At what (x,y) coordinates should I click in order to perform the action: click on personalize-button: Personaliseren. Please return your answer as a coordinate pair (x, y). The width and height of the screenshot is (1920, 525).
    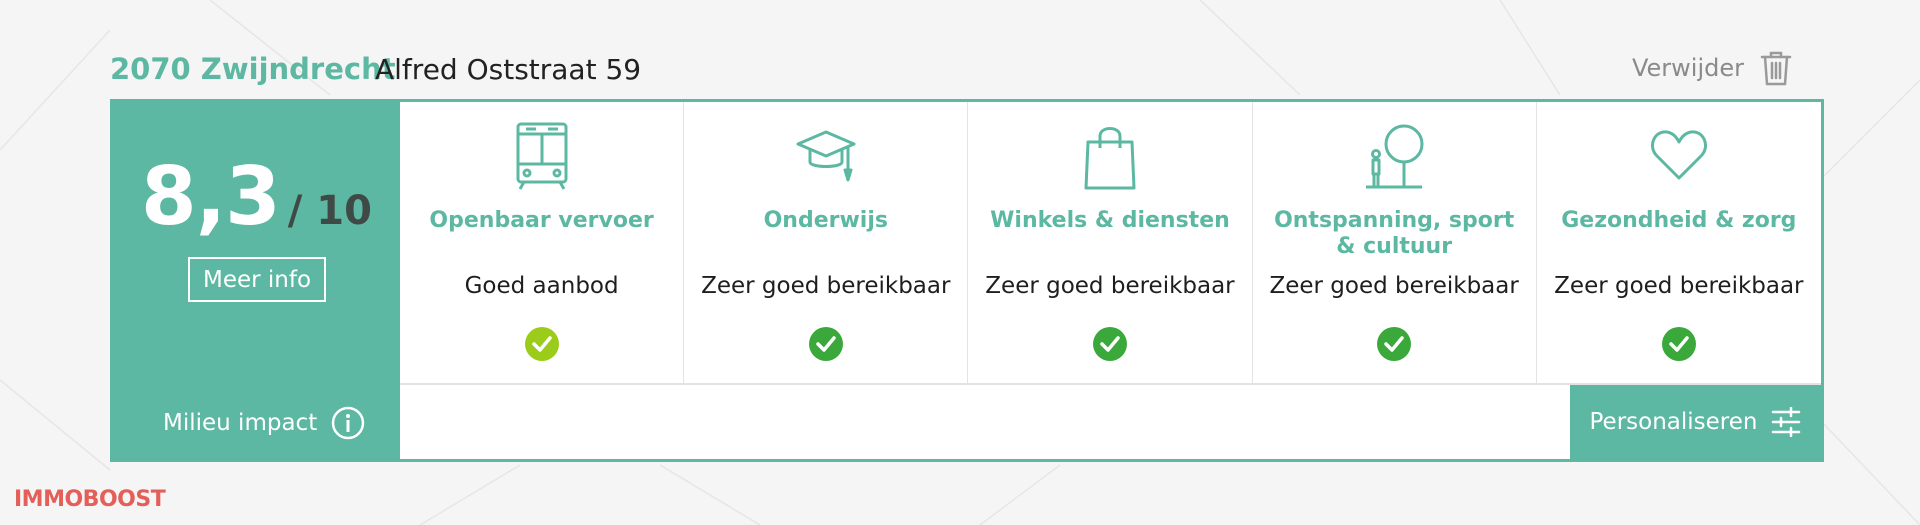
    Looking at the image, I should click on (1695, 422).